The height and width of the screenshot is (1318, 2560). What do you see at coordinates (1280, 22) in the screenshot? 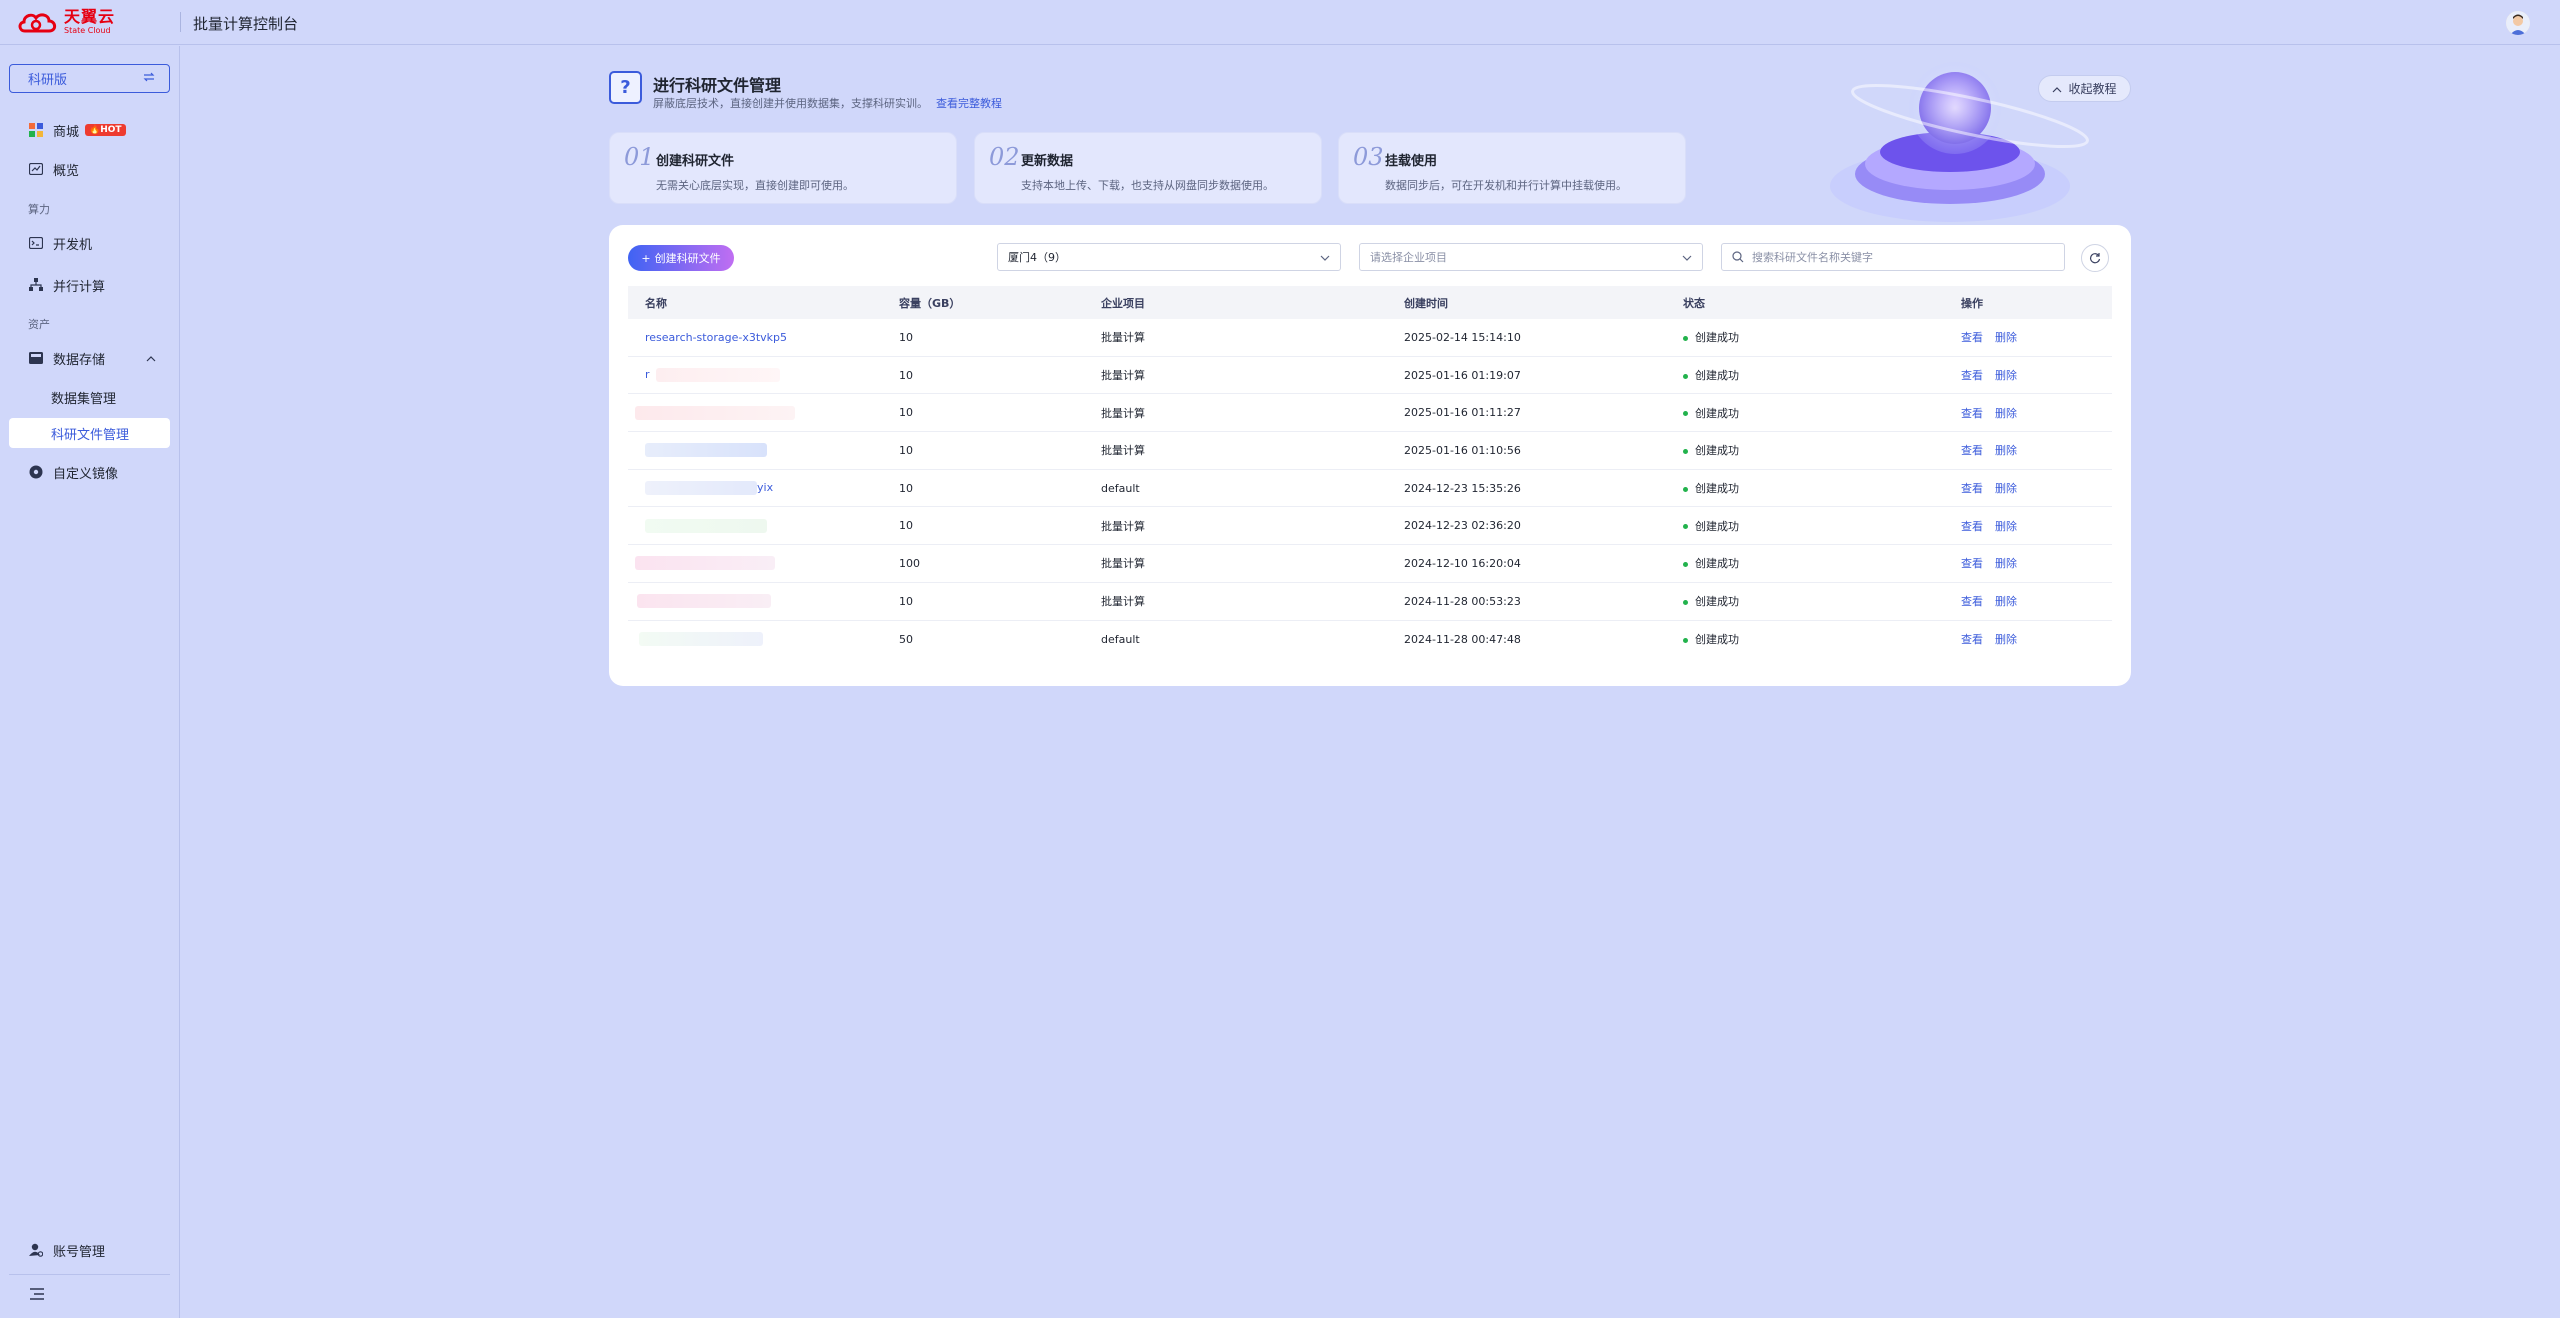
I see `top-header: 天翼云 State Cloud 批量计算控制台` at bounding box center [1280, 22].